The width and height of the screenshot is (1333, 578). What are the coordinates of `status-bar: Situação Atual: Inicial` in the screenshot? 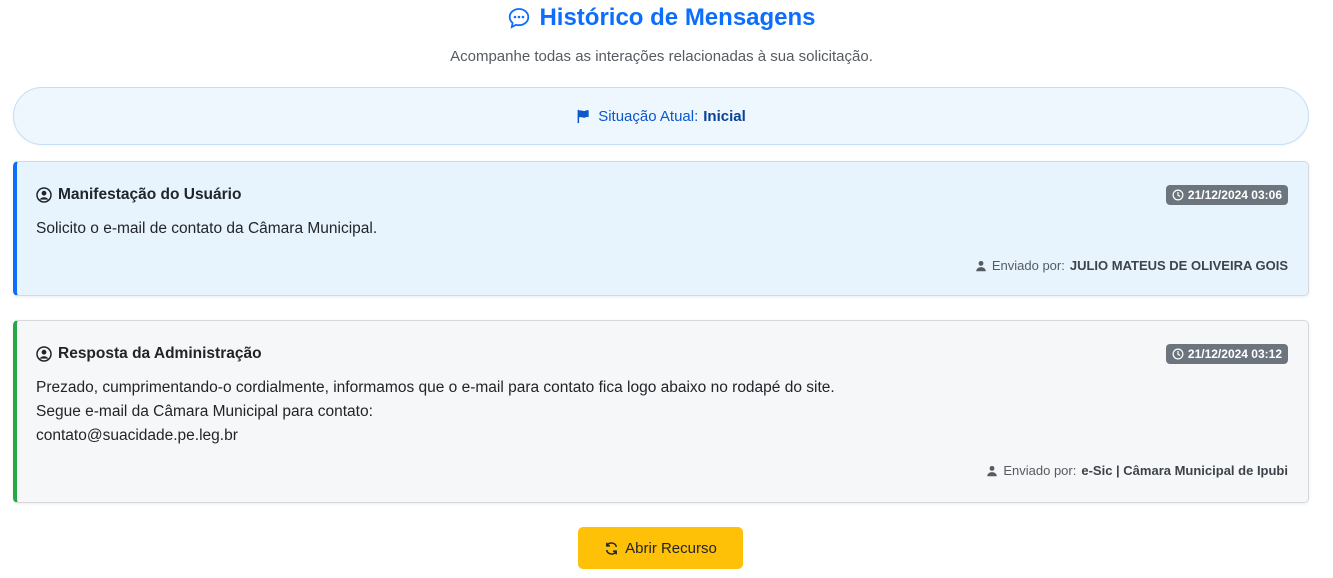 It's located at (661, 116).